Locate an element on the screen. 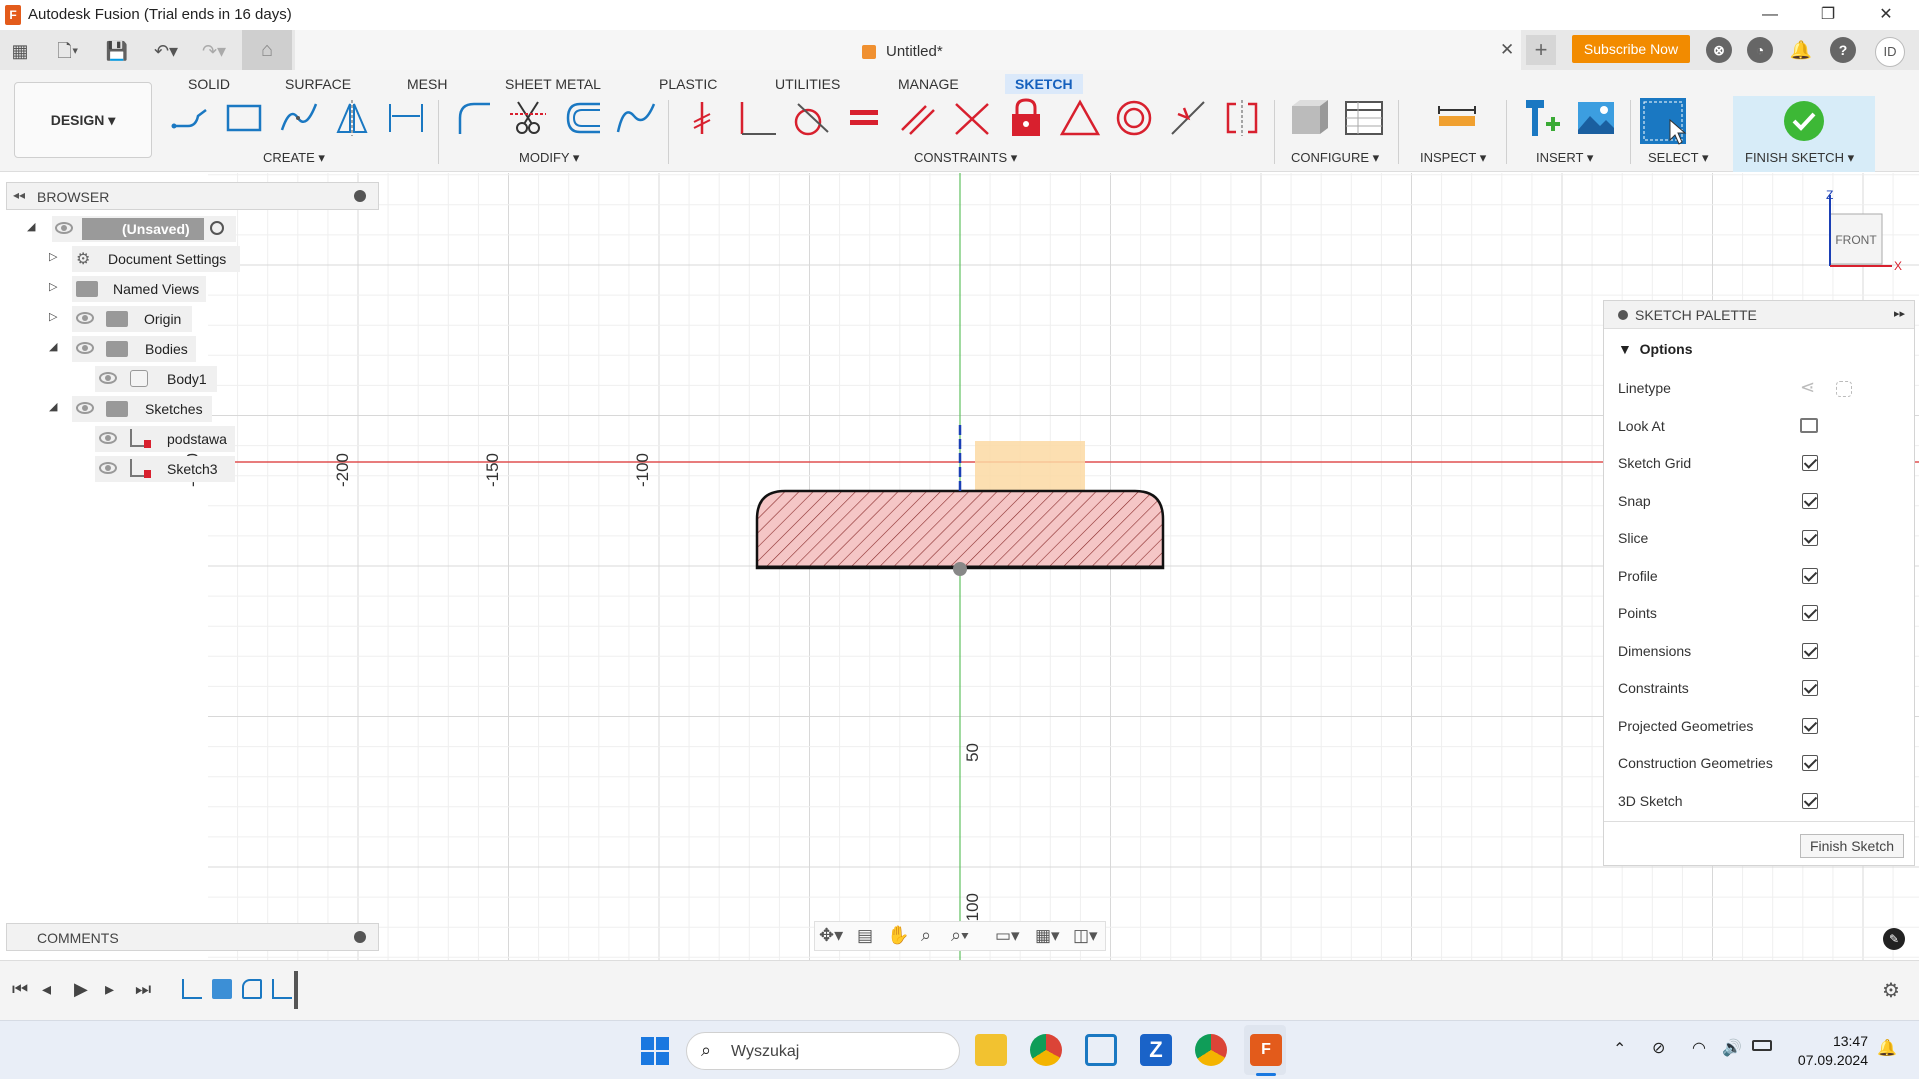 The width and height of the screenshot is (1919, 1079). tab-mesh: MESH is located at coordinates (427, 84).